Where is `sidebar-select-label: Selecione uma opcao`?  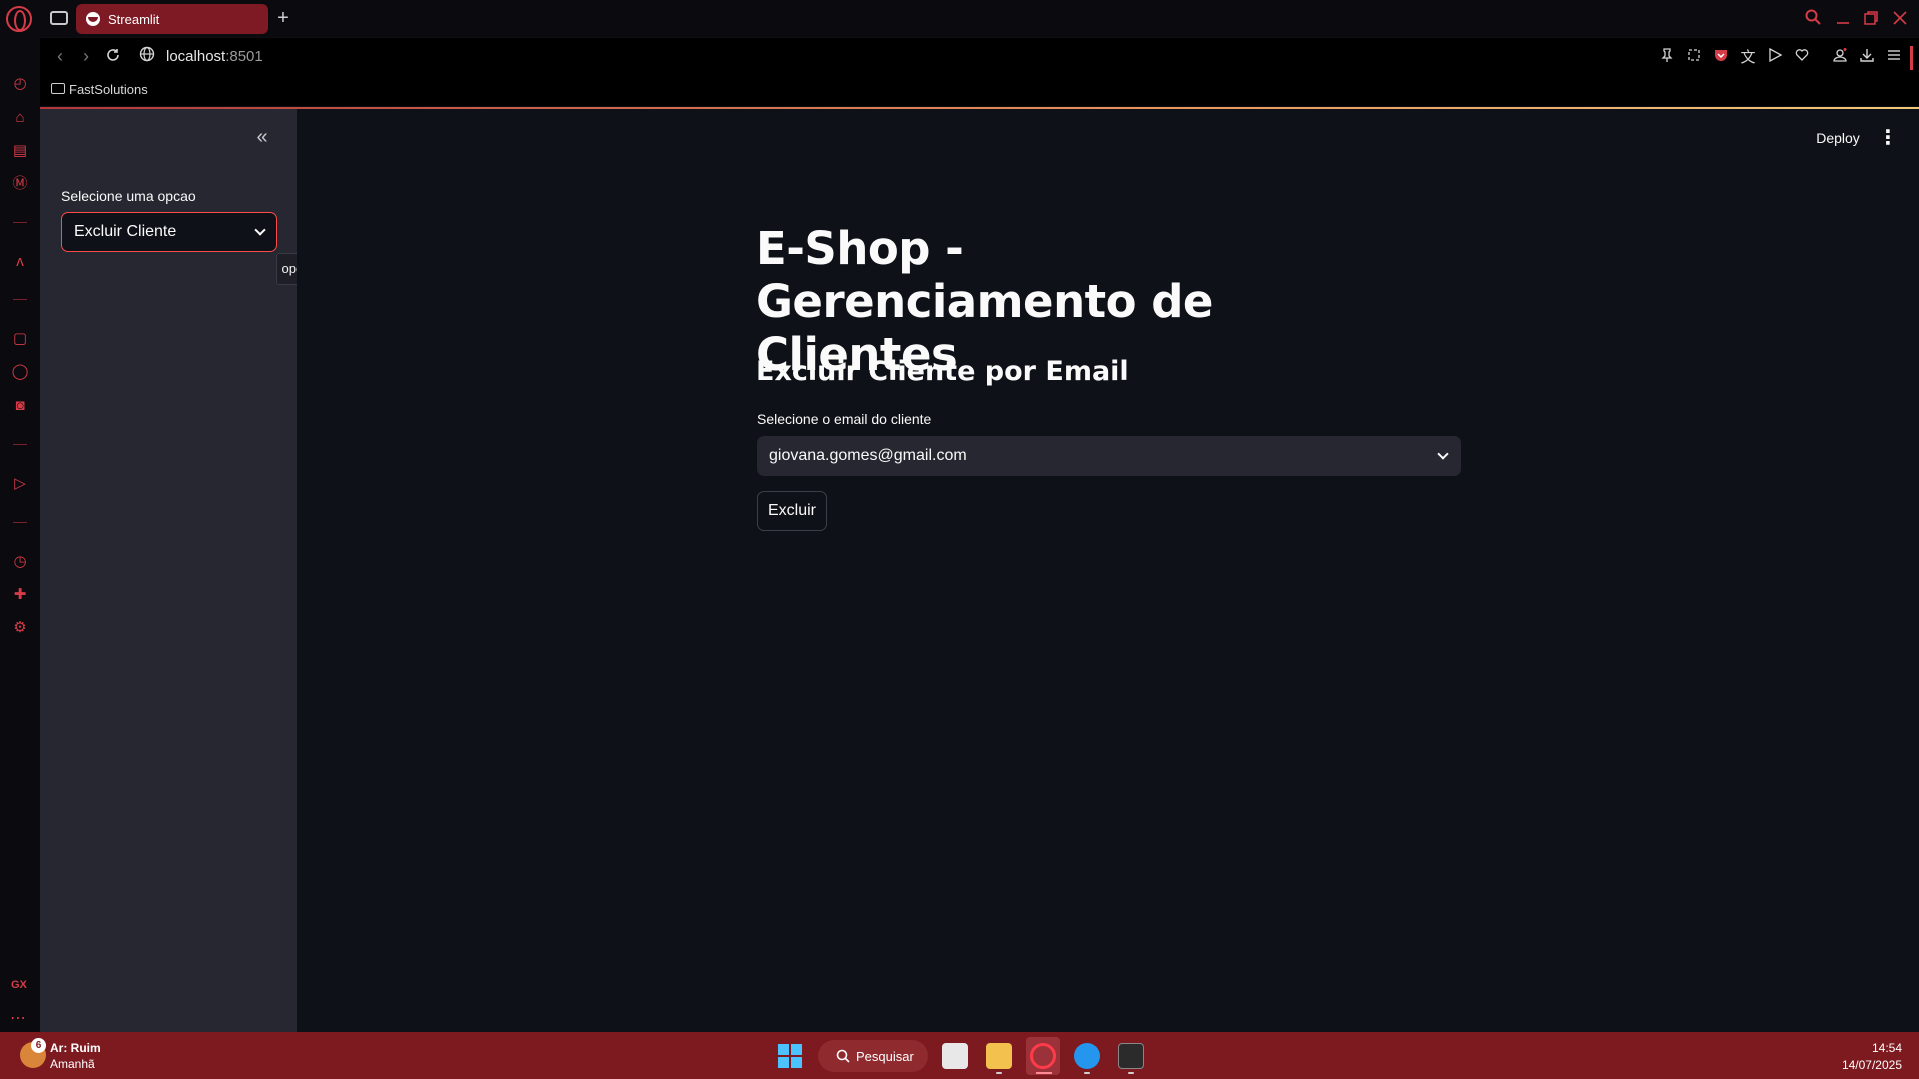 sidebar-select-label: Selecione uma opcao is located at coordinates (128, 196).